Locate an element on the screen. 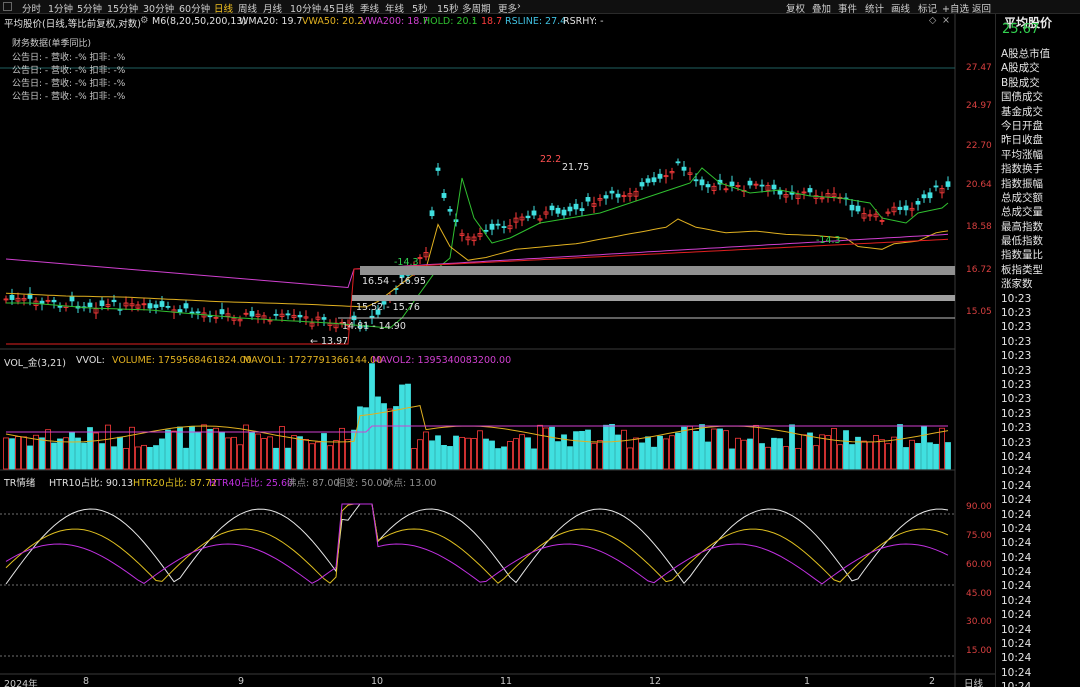 The height and width of the screenshot is (687, 1080). toolbar-button: 叠加 is located at coordinates (821, 8).